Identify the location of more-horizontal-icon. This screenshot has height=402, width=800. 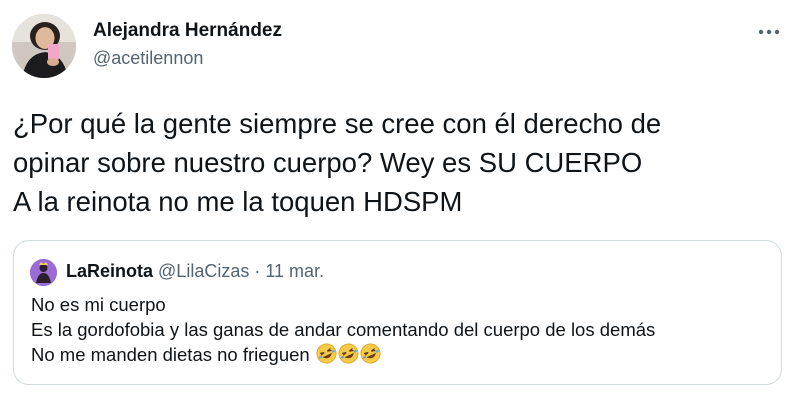
(769, 32).